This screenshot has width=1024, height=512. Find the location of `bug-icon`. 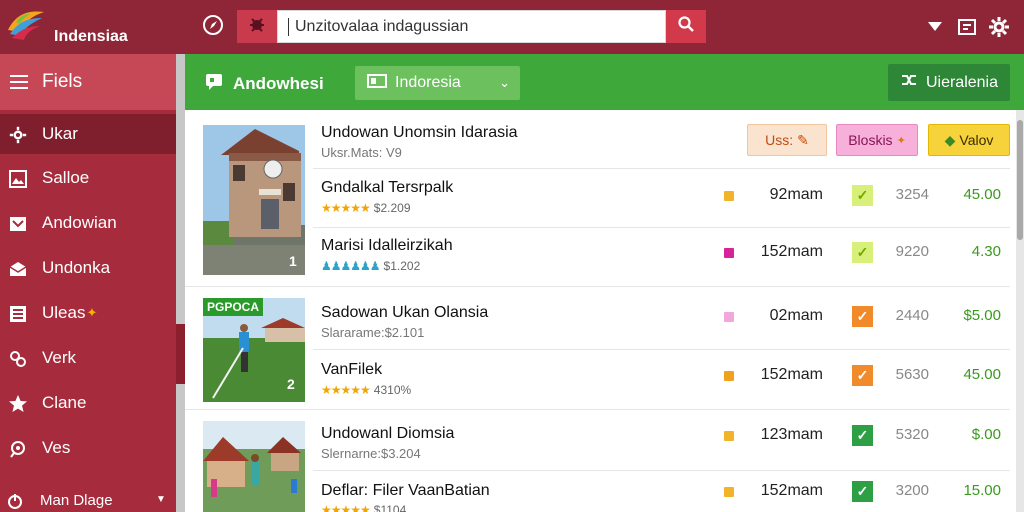

bug-icon is located at coordinates (257, 26).